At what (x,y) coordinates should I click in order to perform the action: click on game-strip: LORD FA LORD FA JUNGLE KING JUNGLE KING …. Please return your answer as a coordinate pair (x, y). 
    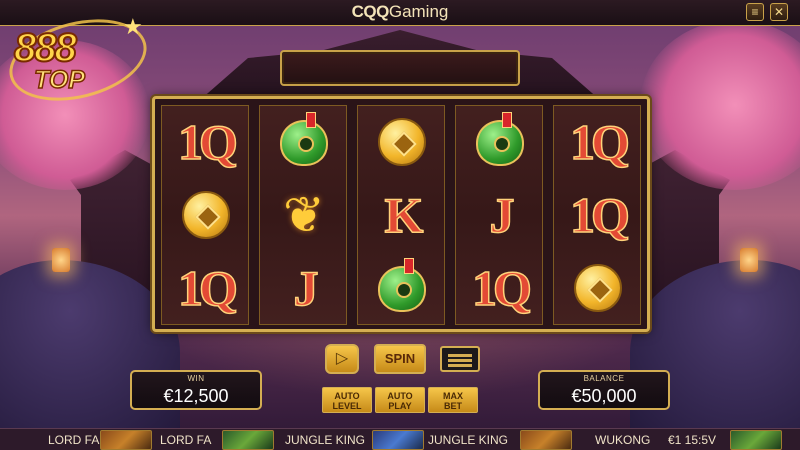
    Looking at the image, I should click on (400, 439).